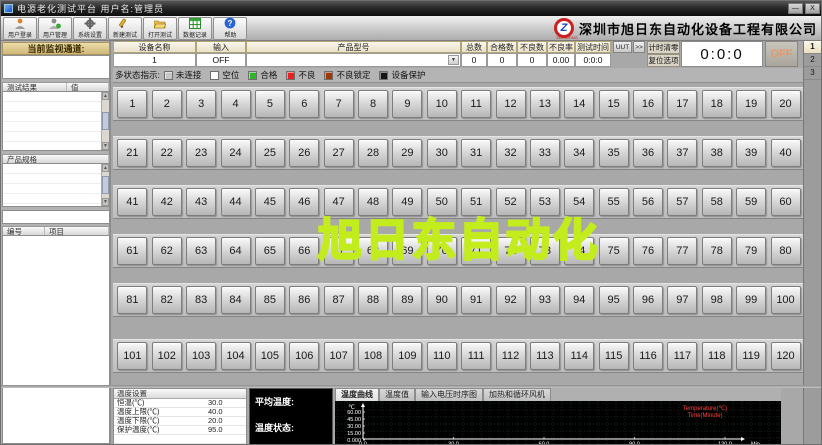 Image resolution: width=822 pixels, height=445 pixels. Describe the element at coordinates (579, 356) in the screenshot. I see `channel-button-114: 114` at that location.